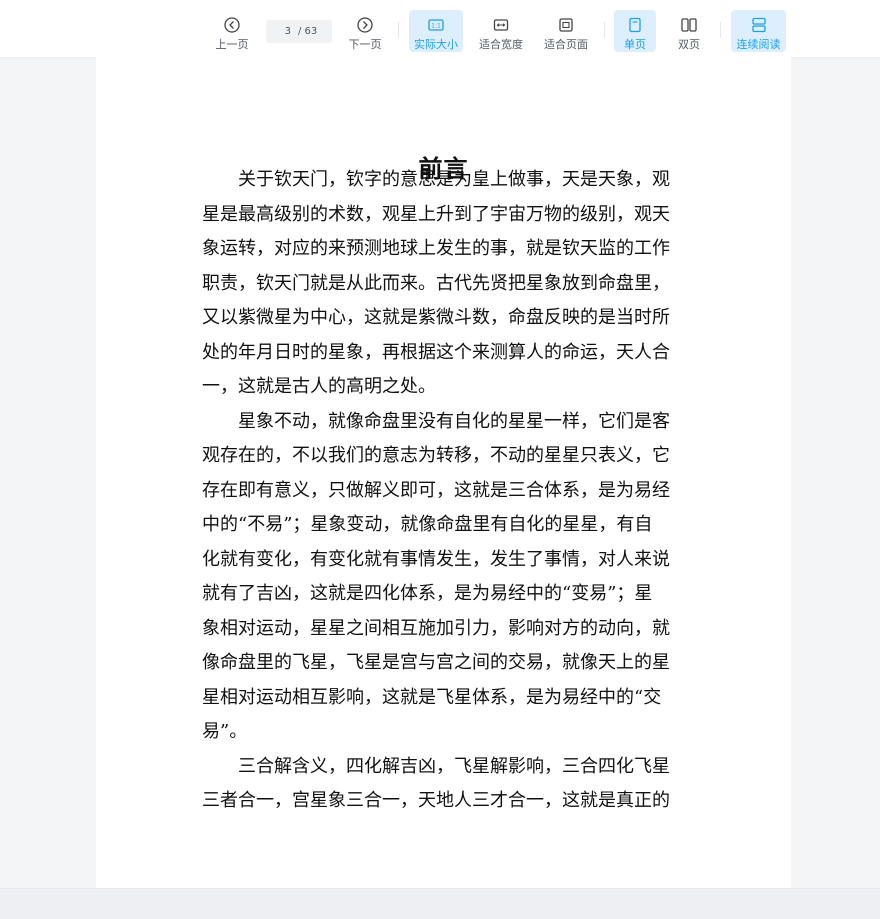 This screenshot has width=880, height=919. I want to click on double-page-label: 双页, so click(689, 44).